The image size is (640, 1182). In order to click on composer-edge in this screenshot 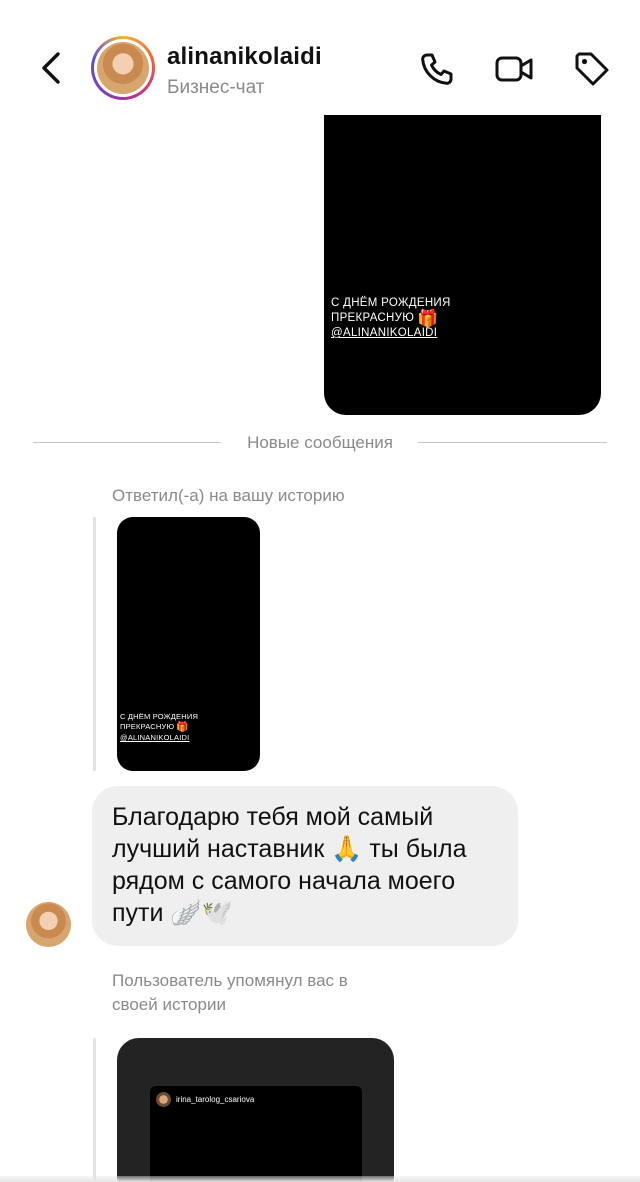, I will do `click(320, 1179)`.